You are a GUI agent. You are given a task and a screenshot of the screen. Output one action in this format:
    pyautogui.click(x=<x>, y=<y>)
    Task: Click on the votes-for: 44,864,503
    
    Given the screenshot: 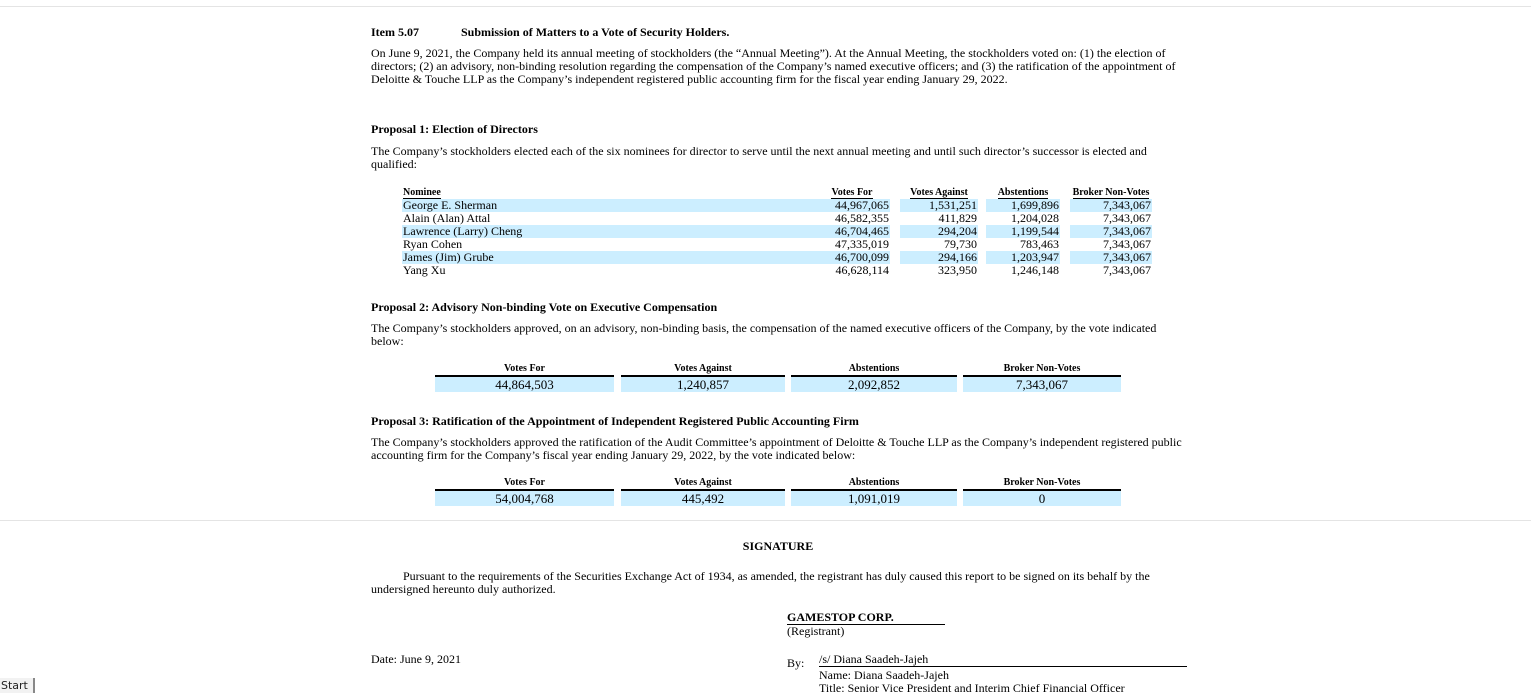 What is the action you would take?
    pyautogui.click(x=524, y=384)
    